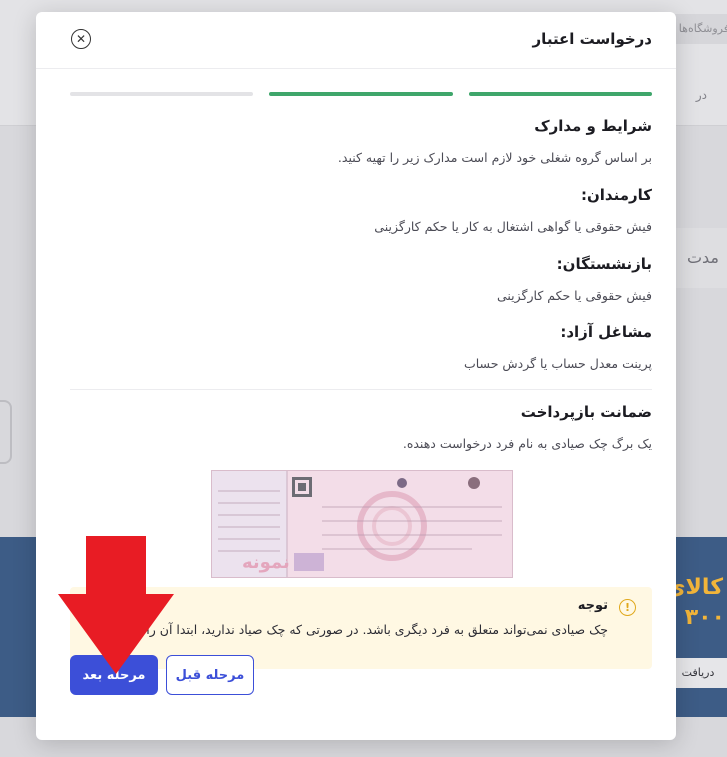 The width and height of the screenshot is (727, 757). I want to click on section-heading-employees: کارمندان:, so click(616, 195).